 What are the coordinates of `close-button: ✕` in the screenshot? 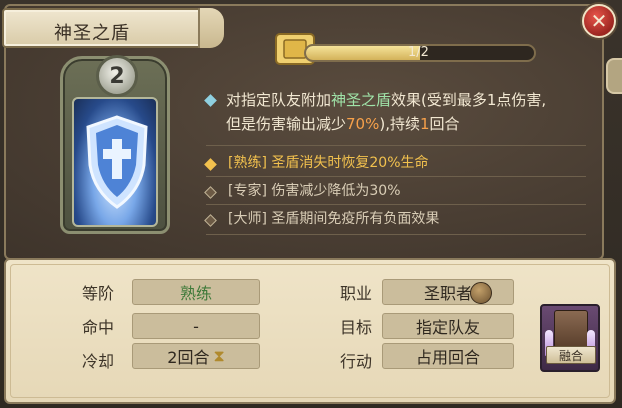 It's located at (599, 21).